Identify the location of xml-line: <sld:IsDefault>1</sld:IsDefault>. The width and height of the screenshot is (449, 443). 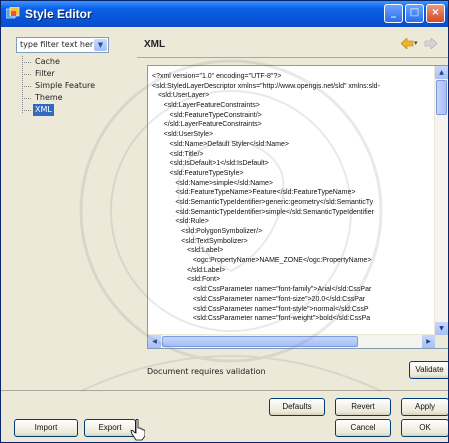
(210, 164).